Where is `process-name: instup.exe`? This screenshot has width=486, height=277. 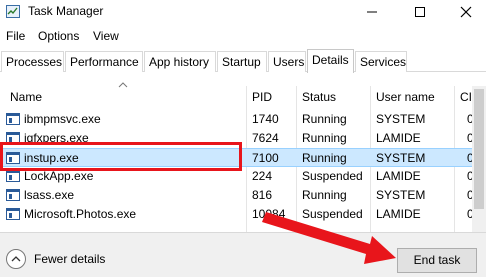 process-name: instup.exe is located at coordinates (51, 158).